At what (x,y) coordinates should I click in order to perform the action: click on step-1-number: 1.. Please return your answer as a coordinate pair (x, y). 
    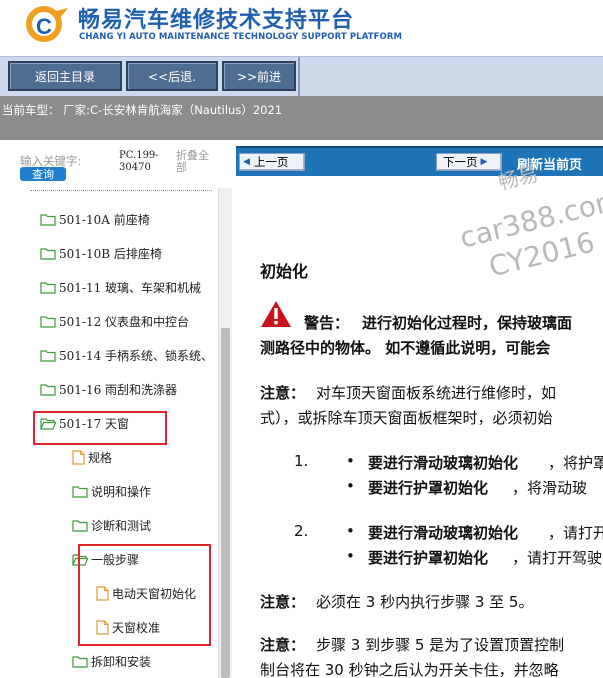
    Looking at the image, I should click on (301, 461).